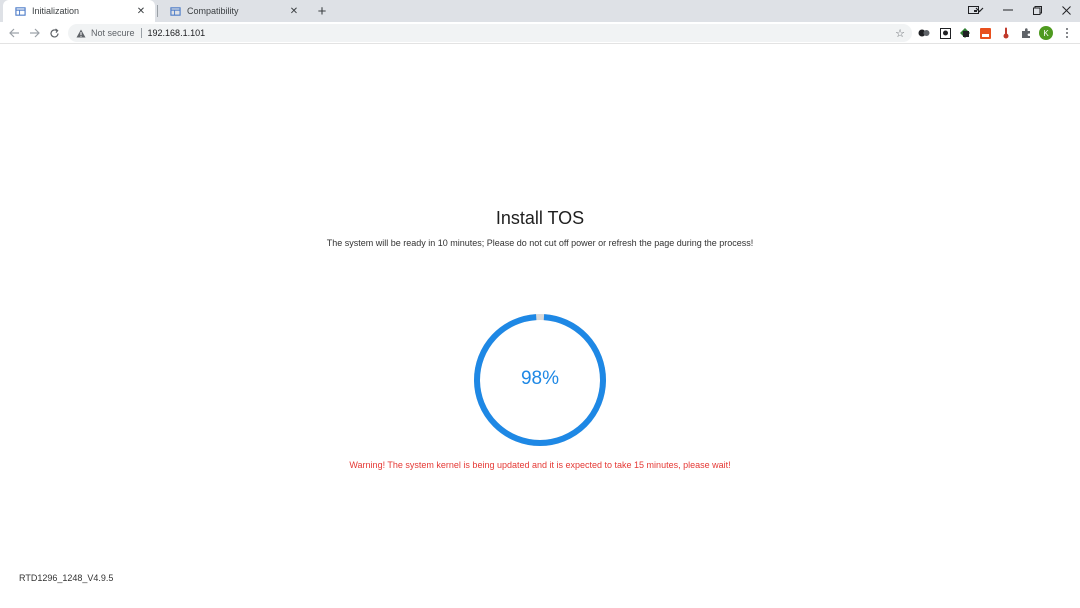 Image resolution: width=1080 pixels, height=608 pixels. Describe the element at coordinates (540, 218) in the screenshot. I see `page-title: Install TOS` at that location.